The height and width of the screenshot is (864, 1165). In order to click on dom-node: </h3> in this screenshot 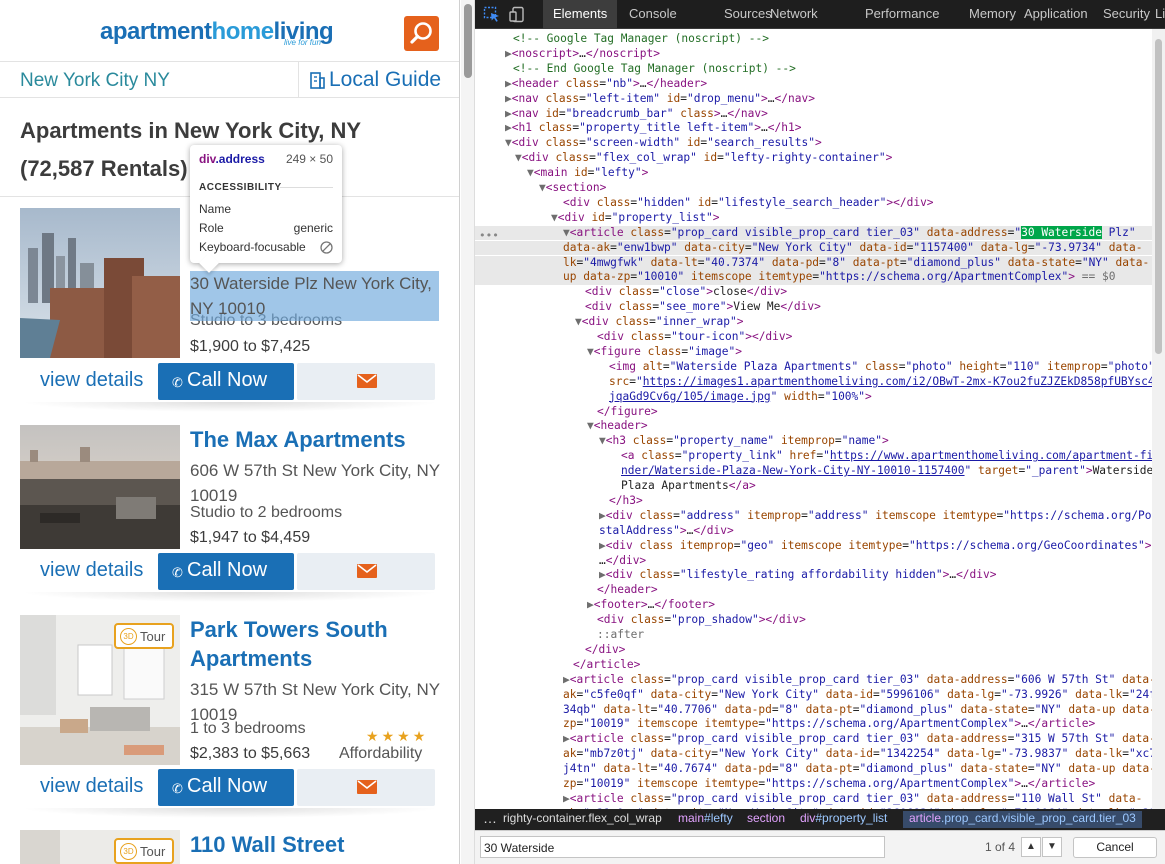, I will do `click(820, 501)`.